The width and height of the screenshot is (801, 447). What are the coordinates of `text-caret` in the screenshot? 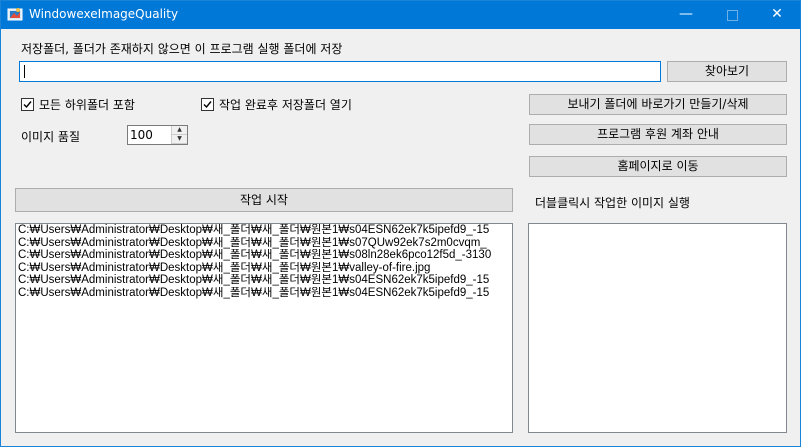 It's located at (24, 71).